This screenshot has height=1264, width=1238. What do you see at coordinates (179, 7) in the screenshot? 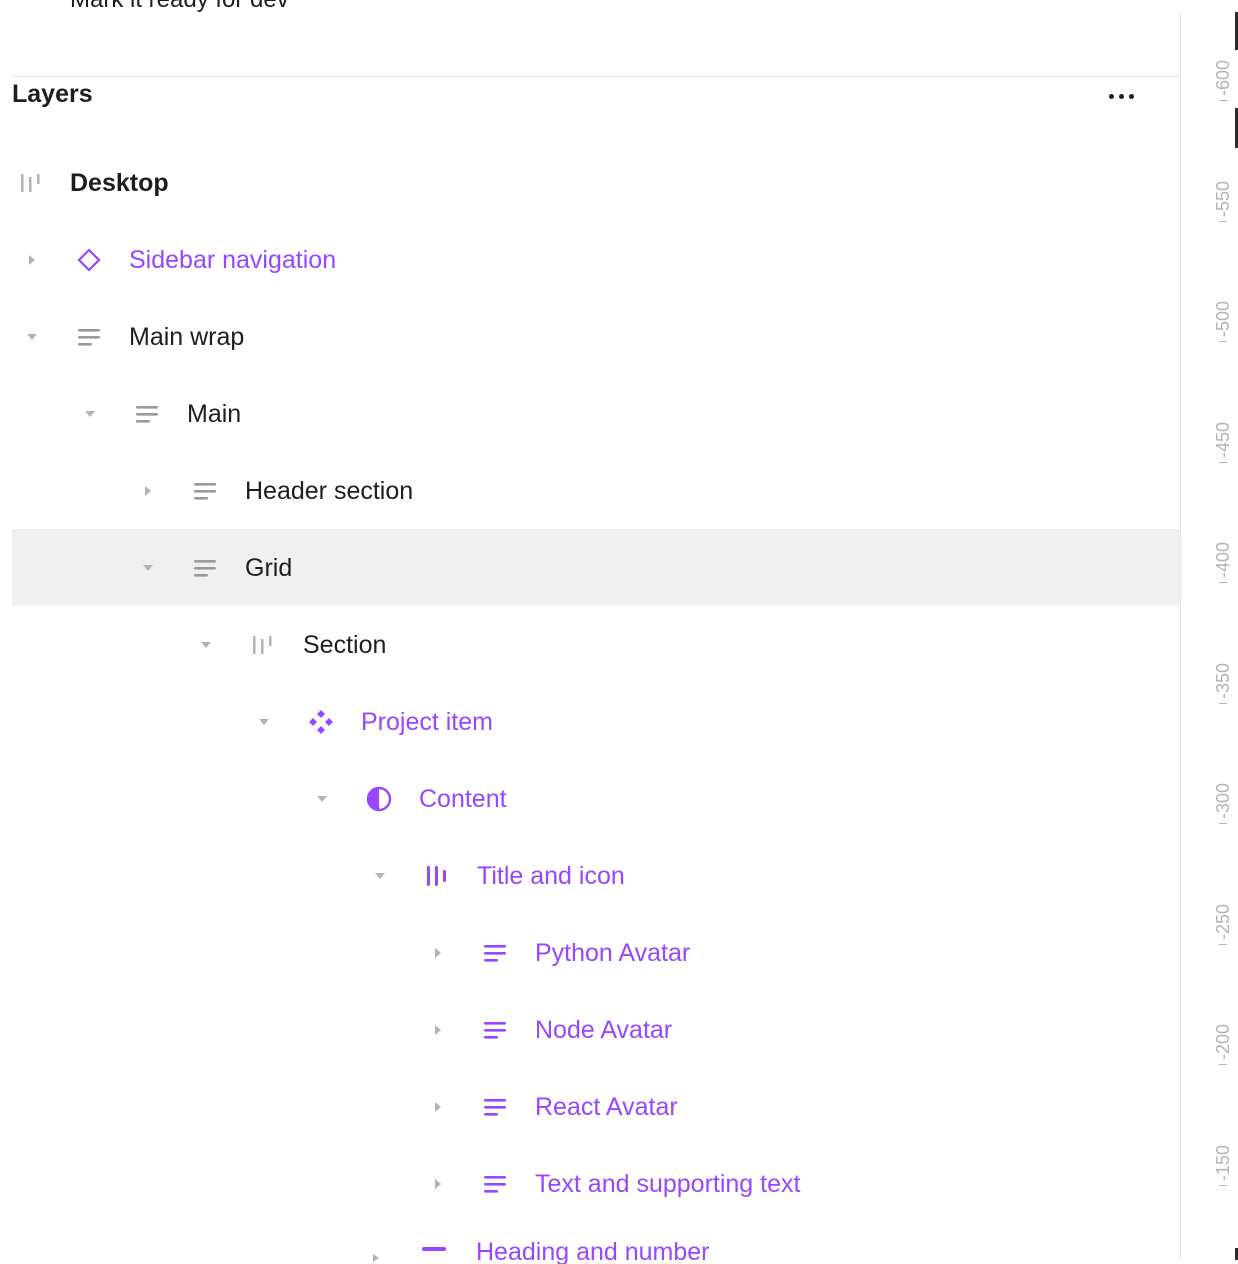
I see `partial-layer-label: Mark it ready for dev` at bounding box center [179, 7].